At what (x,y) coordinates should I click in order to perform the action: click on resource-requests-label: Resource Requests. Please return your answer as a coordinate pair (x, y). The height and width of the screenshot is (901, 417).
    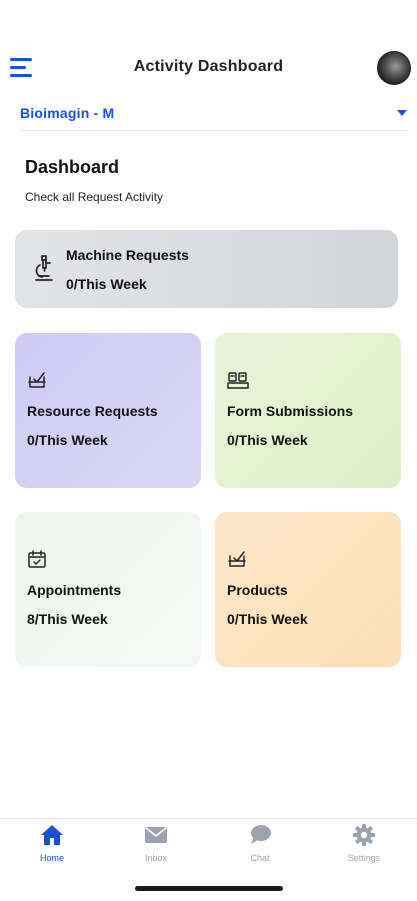
    Looking at the image, I should click on (92, 411).